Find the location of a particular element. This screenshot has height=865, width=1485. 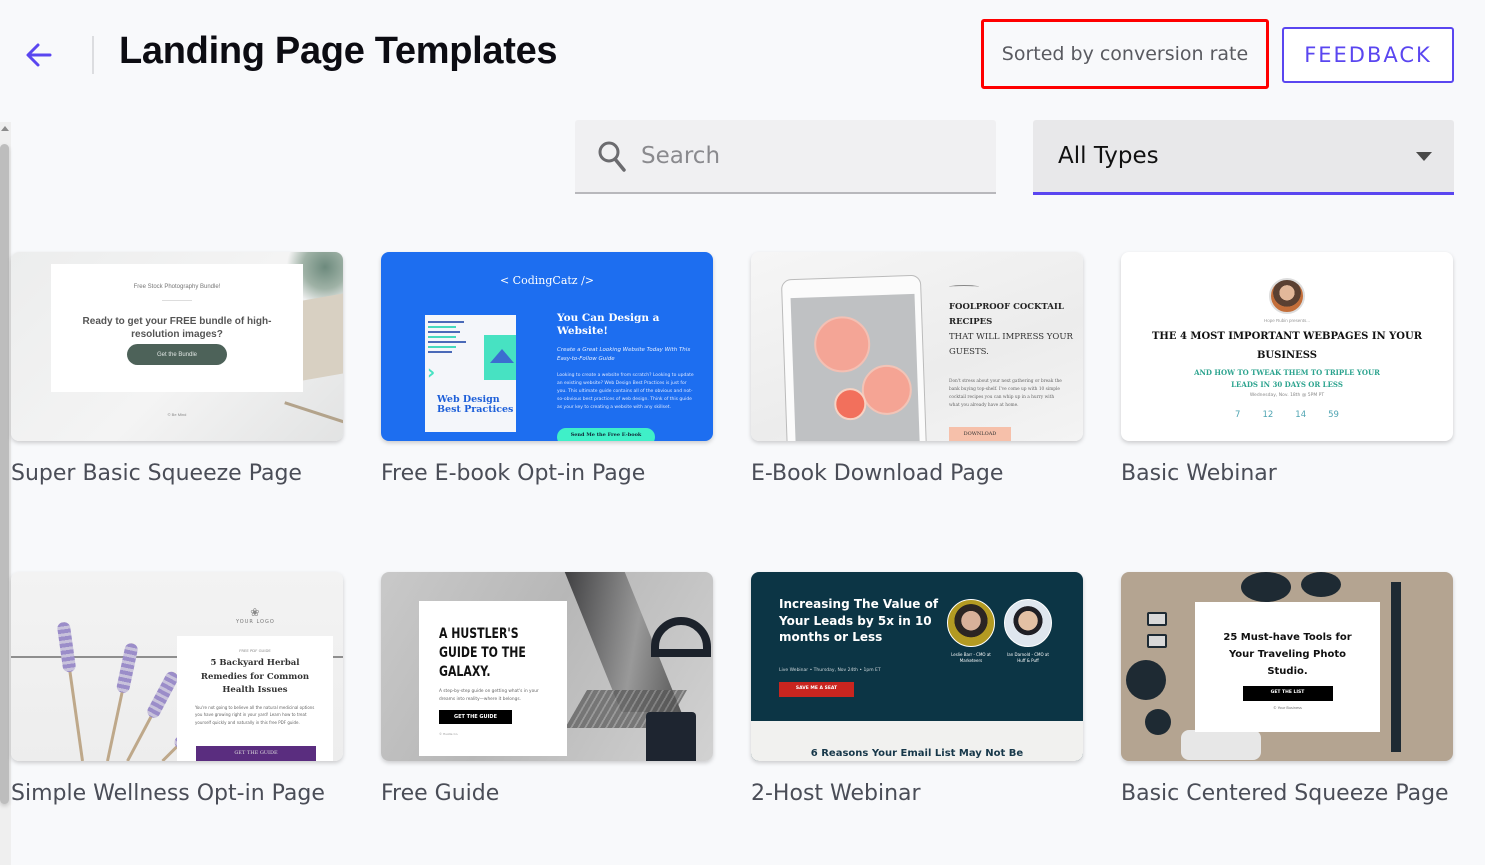

preview-cta: GET THE LIST is located at coordinates (1287, 693).